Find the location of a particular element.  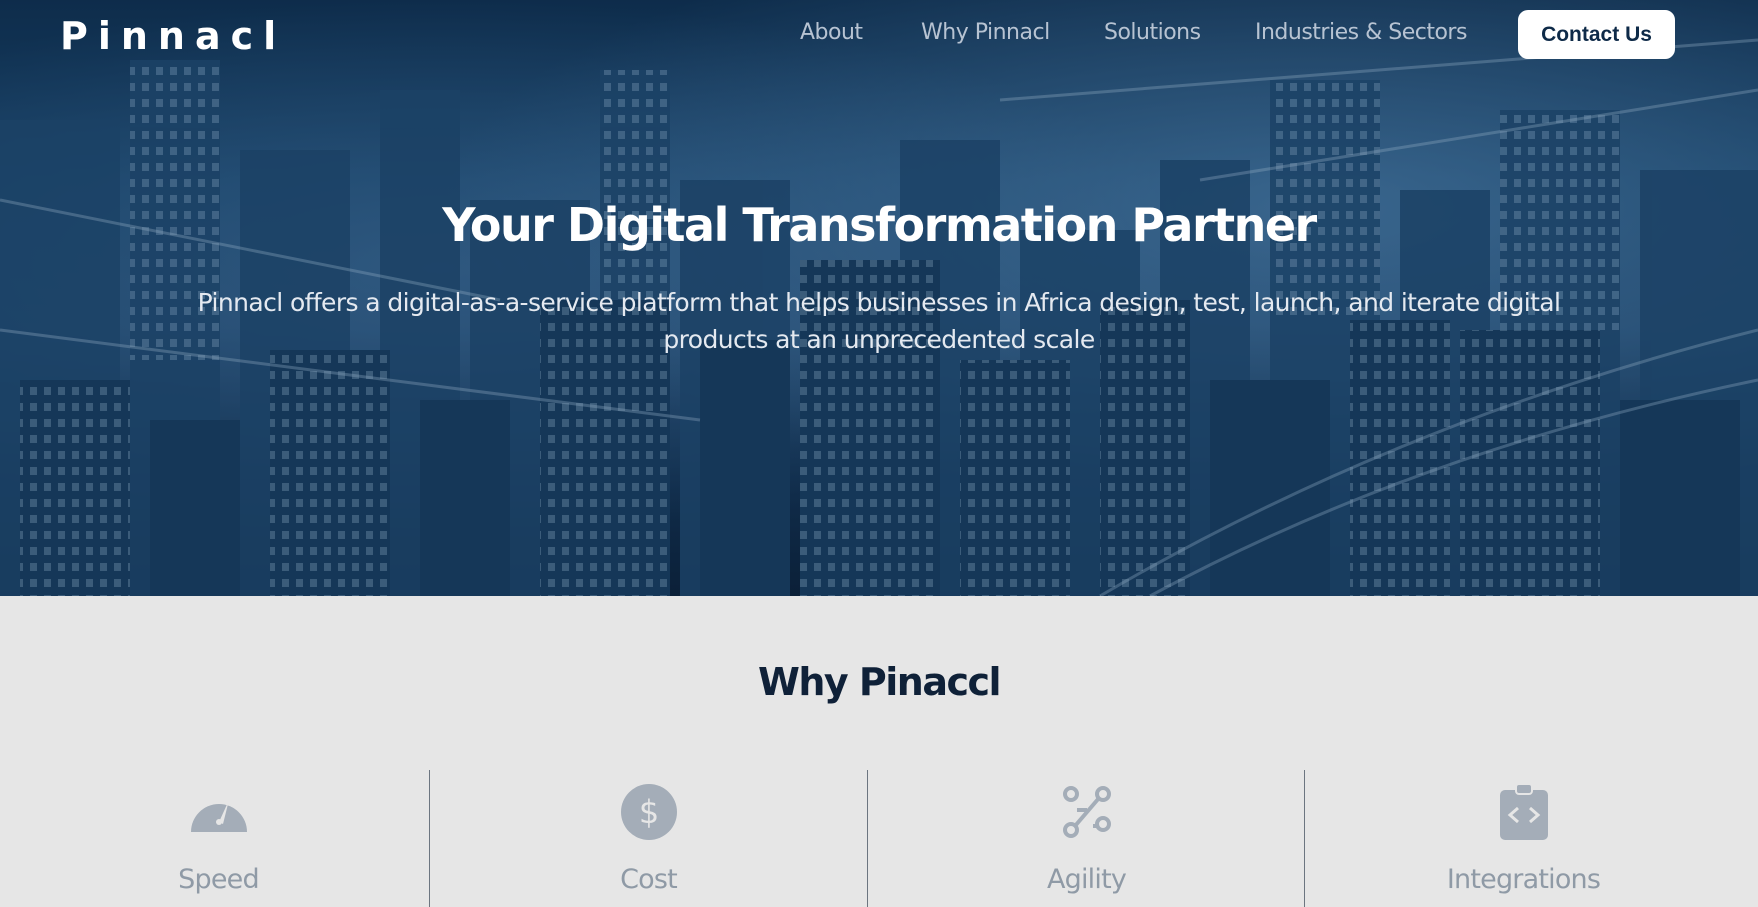

feature-label: Agility is located at coordinates (1086, 879).